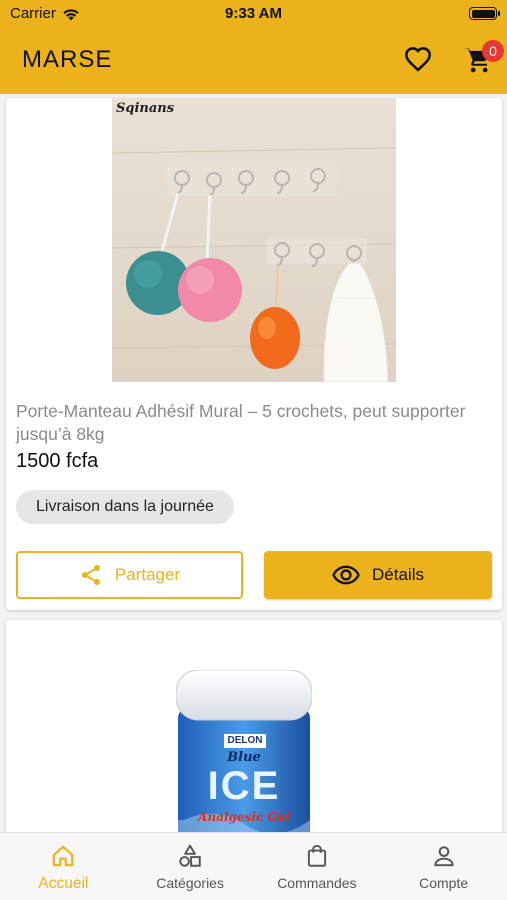 This screenshot has height=900, width=507. I want to click on jar-line-label: Blue, so click(244, 757).